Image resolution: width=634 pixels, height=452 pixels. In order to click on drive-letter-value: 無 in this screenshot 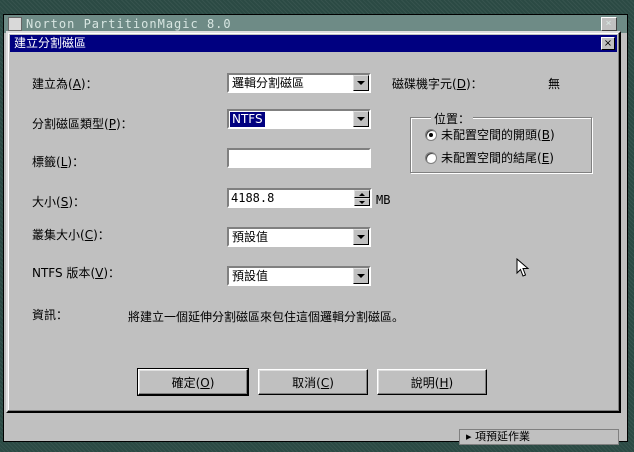, I will do `click(554, 83)`.